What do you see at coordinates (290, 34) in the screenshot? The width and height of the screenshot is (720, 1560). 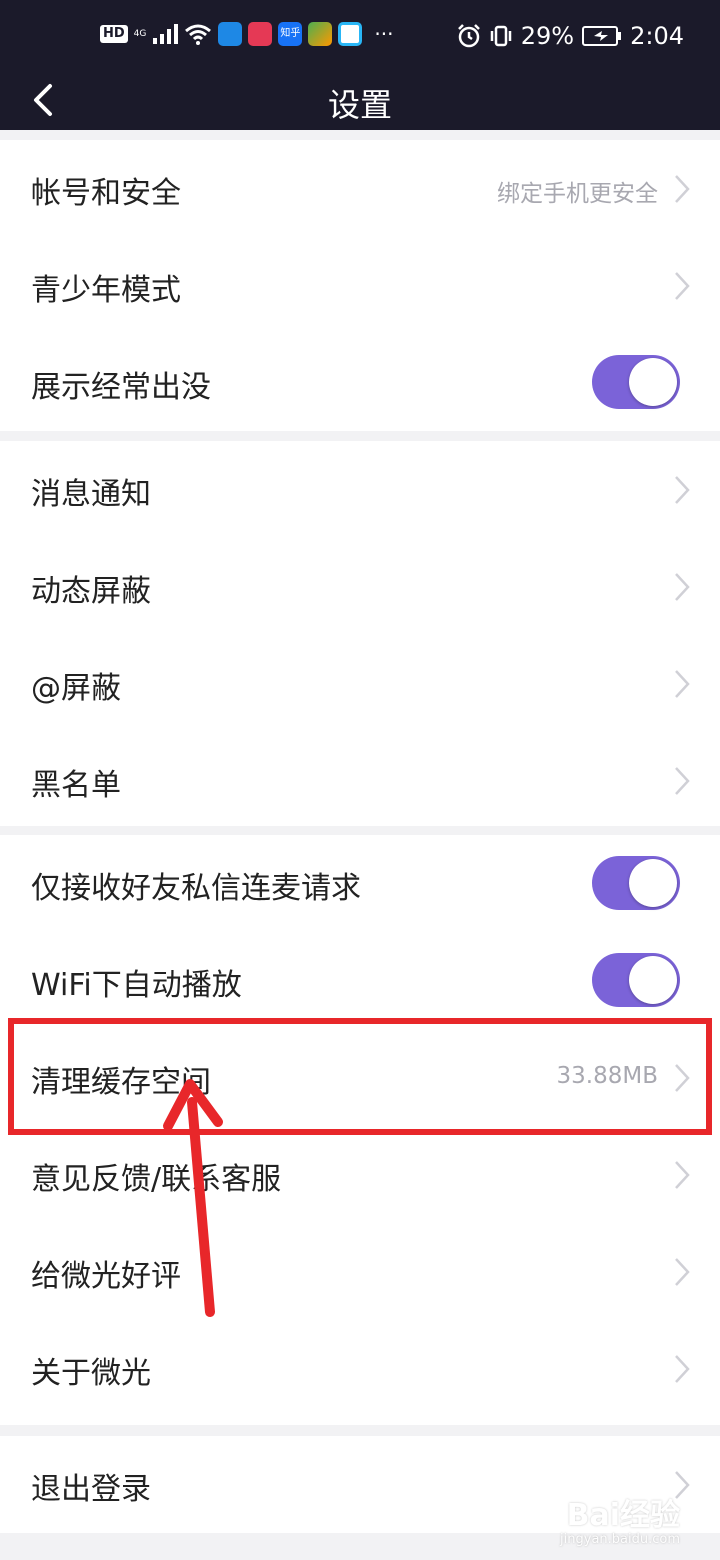 I see `zhihu-app-icon: 知乎` at bounding box center [290, 34].